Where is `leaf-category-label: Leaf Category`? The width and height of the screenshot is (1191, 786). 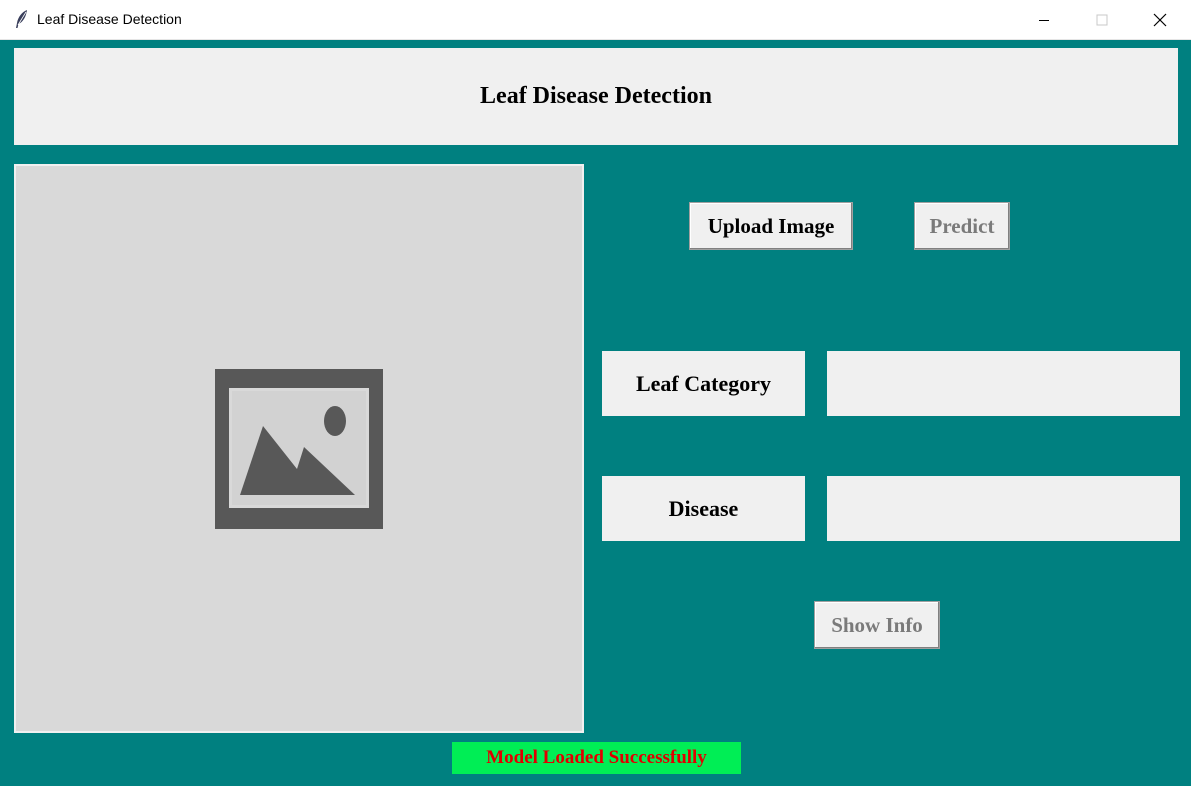
leaf-category-label: Leaf Category is located at coordinates (703, 383).